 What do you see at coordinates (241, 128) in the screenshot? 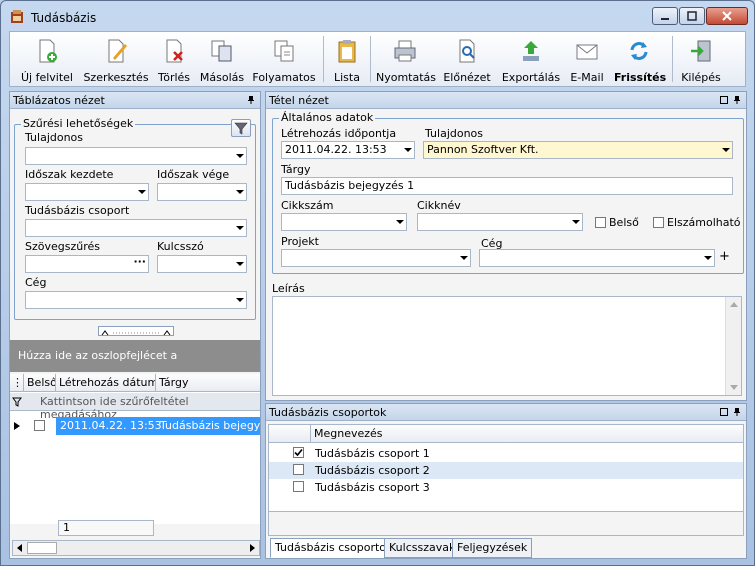
I see `filter-settings-button` at bounding box center [241, 128].